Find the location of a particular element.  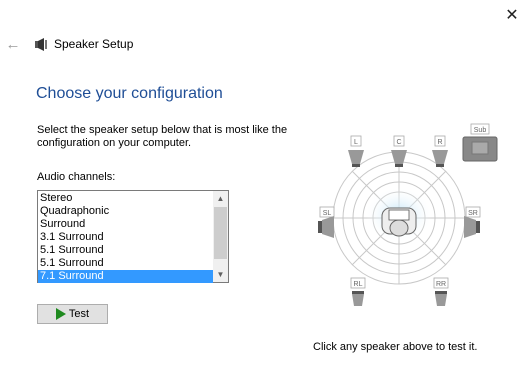

speaker-rear-right: RR is located at coordinates (441, 291).